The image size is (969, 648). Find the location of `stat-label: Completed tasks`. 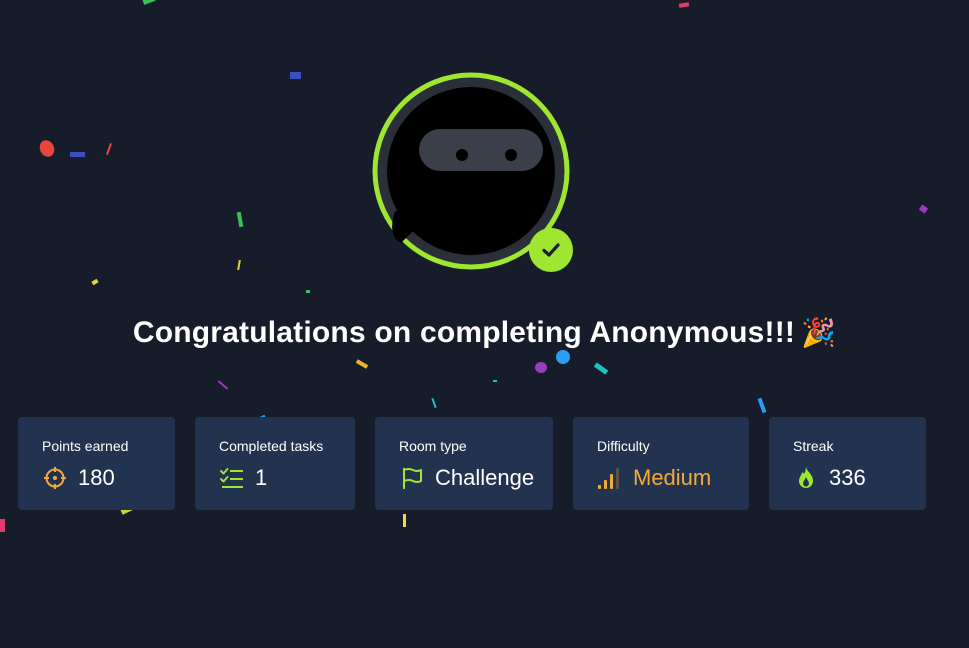

stat-label: Completed tasks is located at coordinates (271, 446).